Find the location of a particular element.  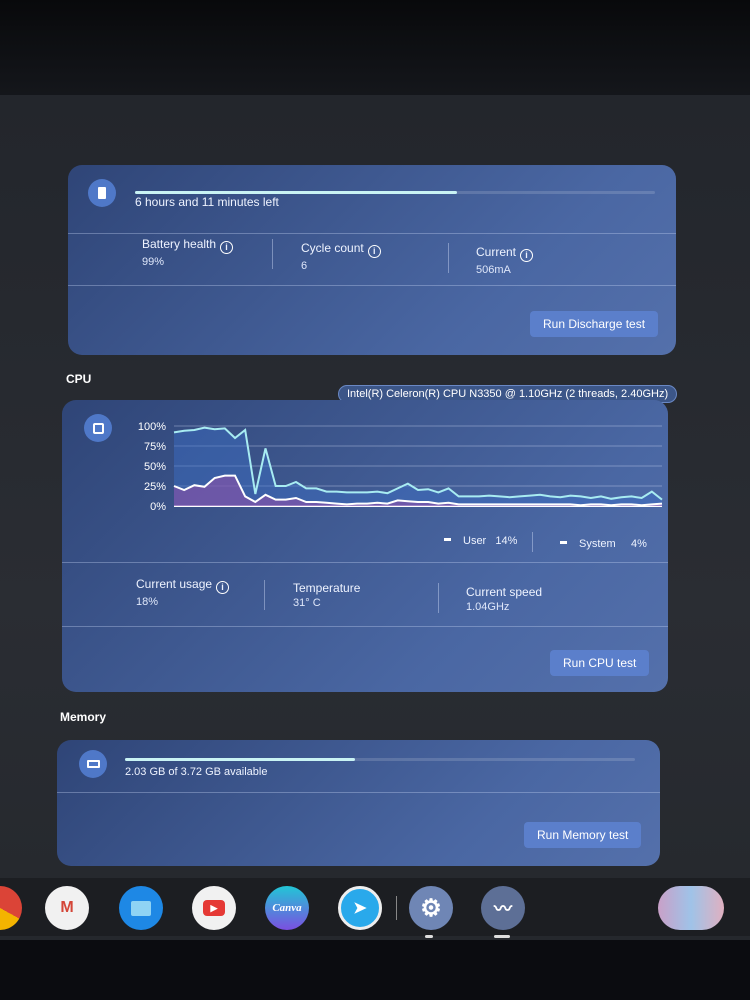

temperature-stat: Temperature 31° C is located at coordinates (326, 595).